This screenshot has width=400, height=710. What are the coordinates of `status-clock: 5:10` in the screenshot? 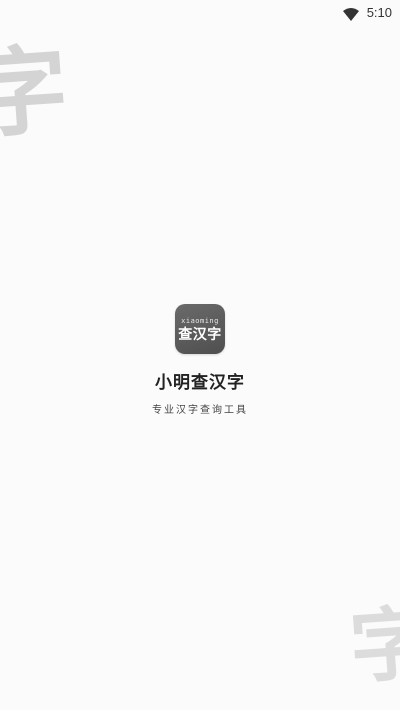 It's located at (379, 12).